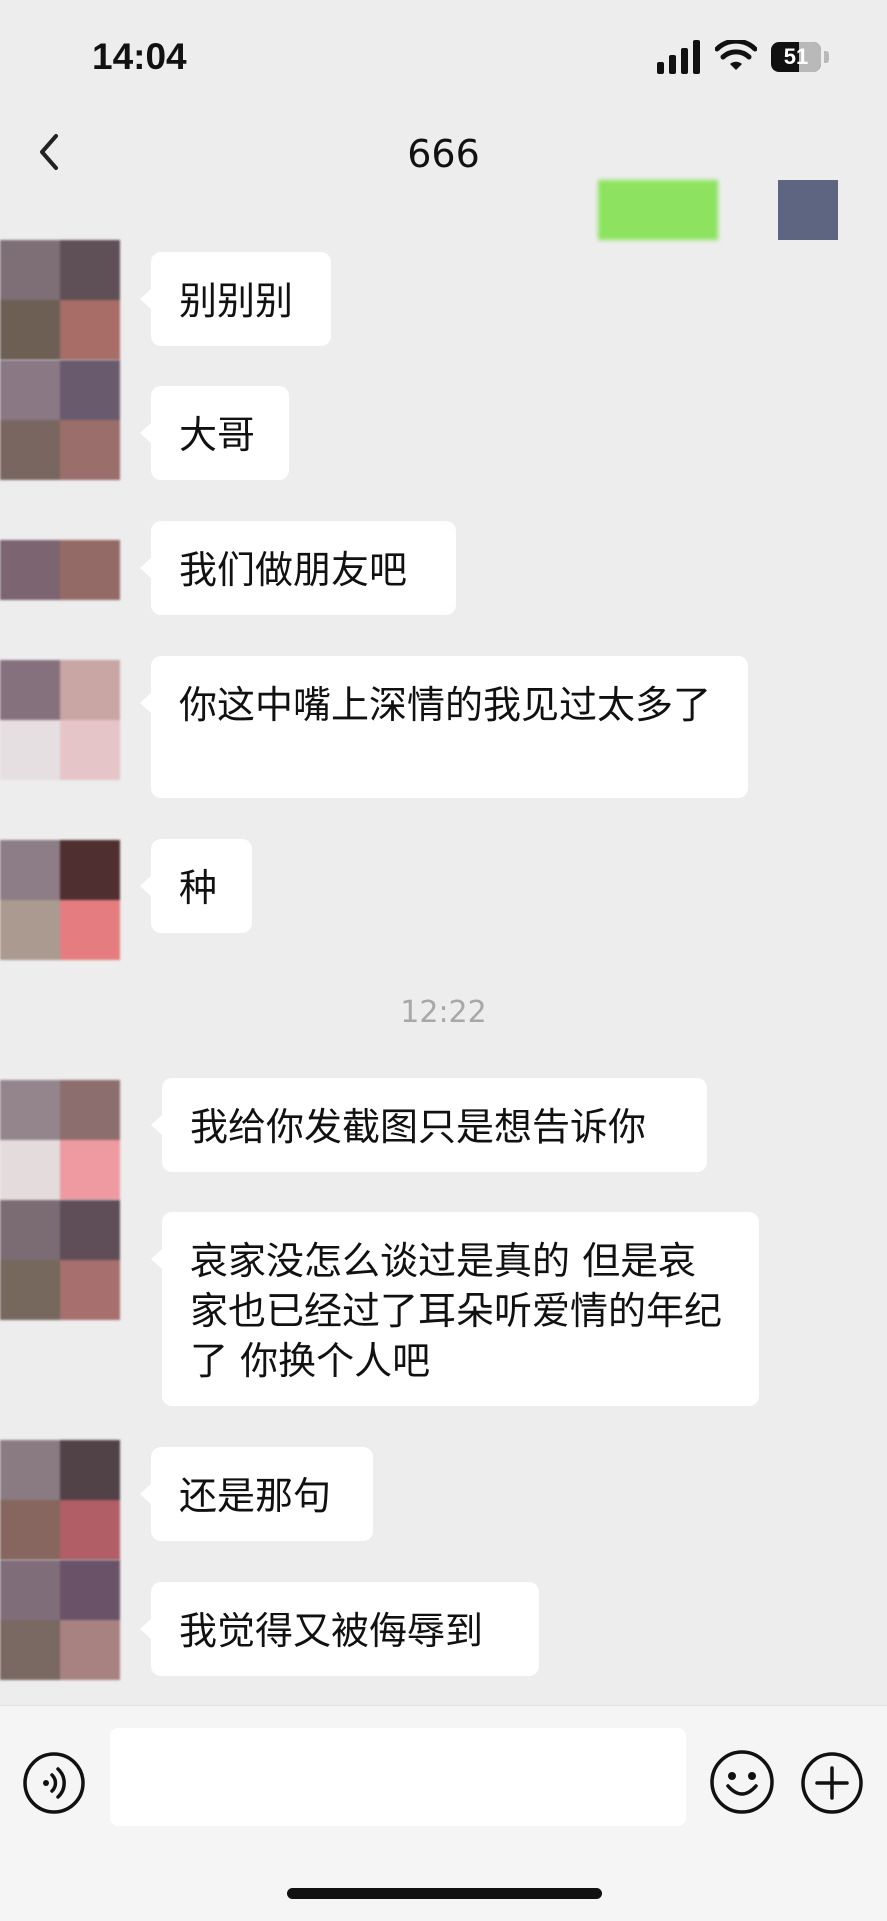  I want to click on message-bubble: 大哥, so click(214, 433).